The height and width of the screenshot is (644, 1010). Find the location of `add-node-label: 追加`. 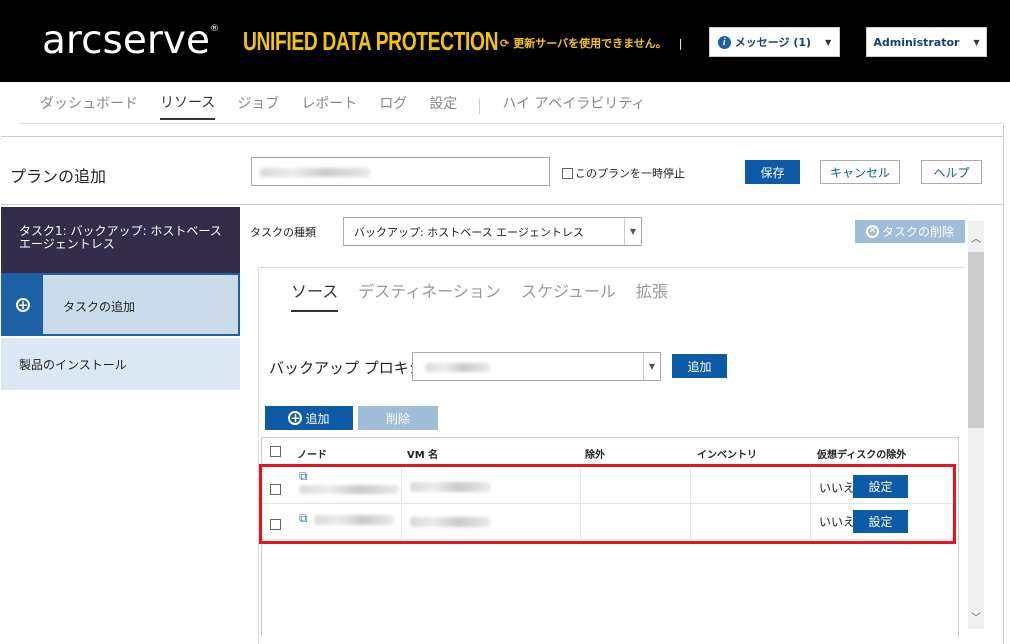

add-node-label: 追加 is located at coordinates (317, 418).